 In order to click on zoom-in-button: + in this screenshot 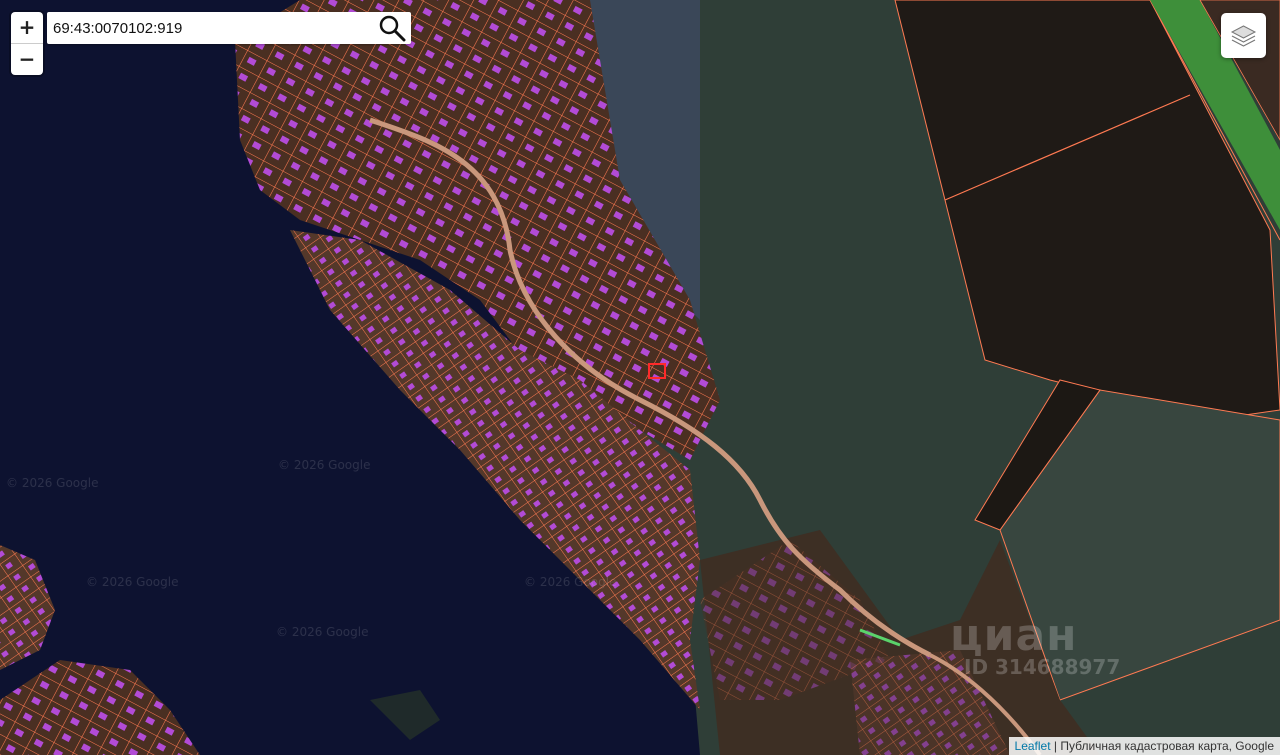, I will do `click(27, 28)`.